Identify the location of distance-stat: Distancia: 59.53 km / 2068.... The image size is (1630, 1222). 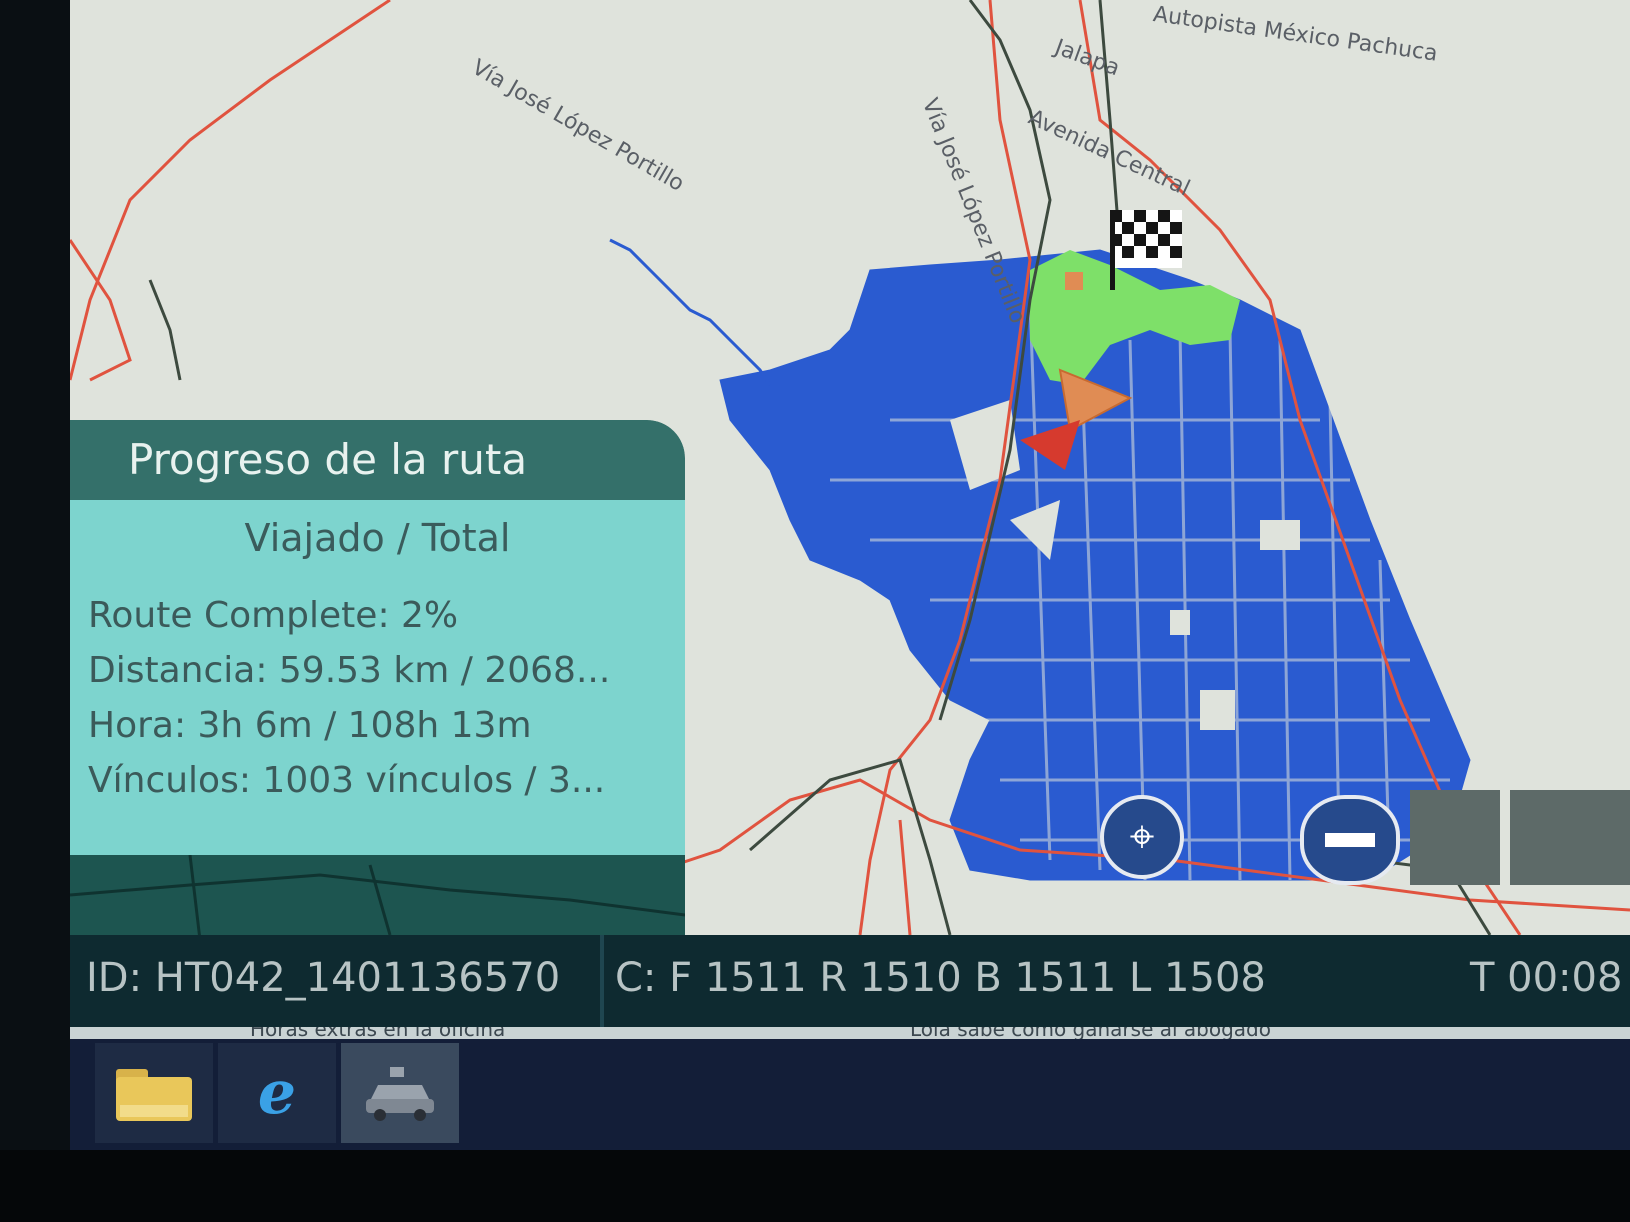
(349, 670).